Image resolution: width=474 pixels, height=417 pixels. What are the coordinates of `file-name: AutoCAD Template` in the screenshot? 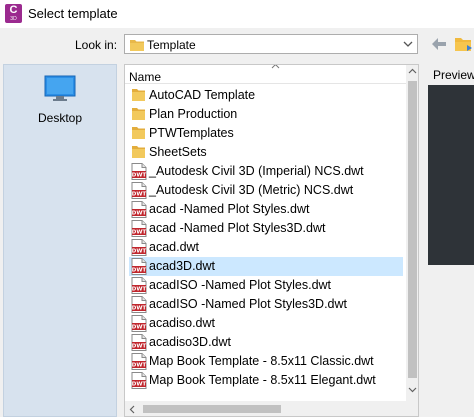 It's located at (202, 95).